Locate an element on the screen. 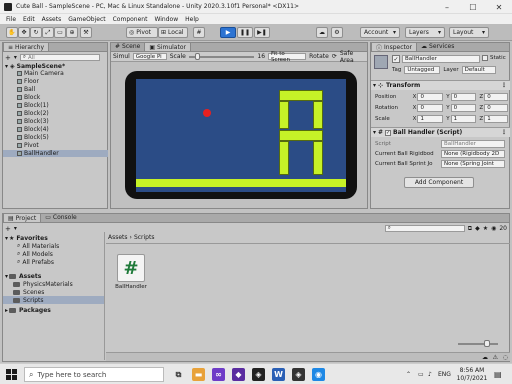 The height and width of the screenshot is (384, 512). tab-scene: # Scene is located at coordinates (127, 46).